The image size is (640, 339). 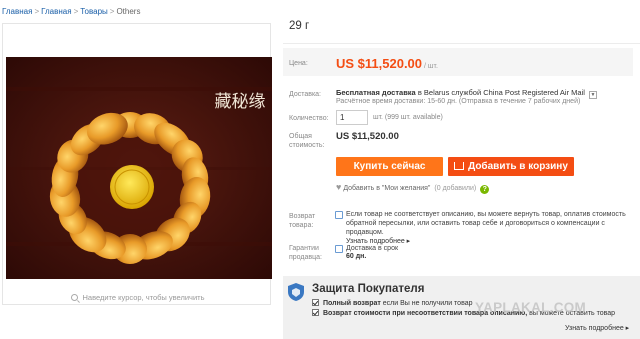 What do you see at coordinates (408, 117) in the screenshot?
I see `quantity-available: шт. (999 шт. available)` at bounding box center [408, 117].